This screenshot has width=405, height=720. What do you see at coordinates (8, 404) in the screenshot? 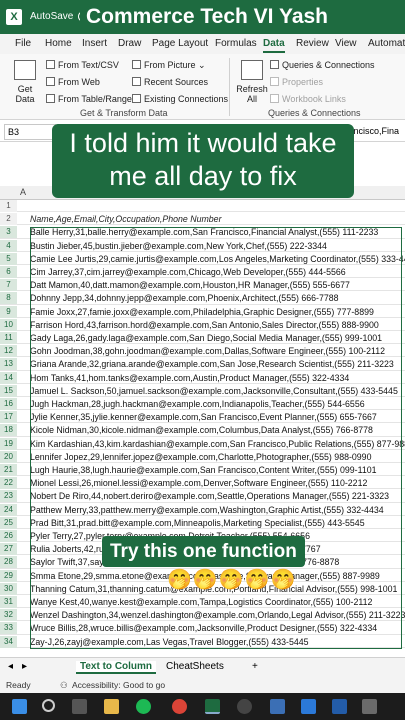
I see `row-number: 16` at bounding box center [8, 404].